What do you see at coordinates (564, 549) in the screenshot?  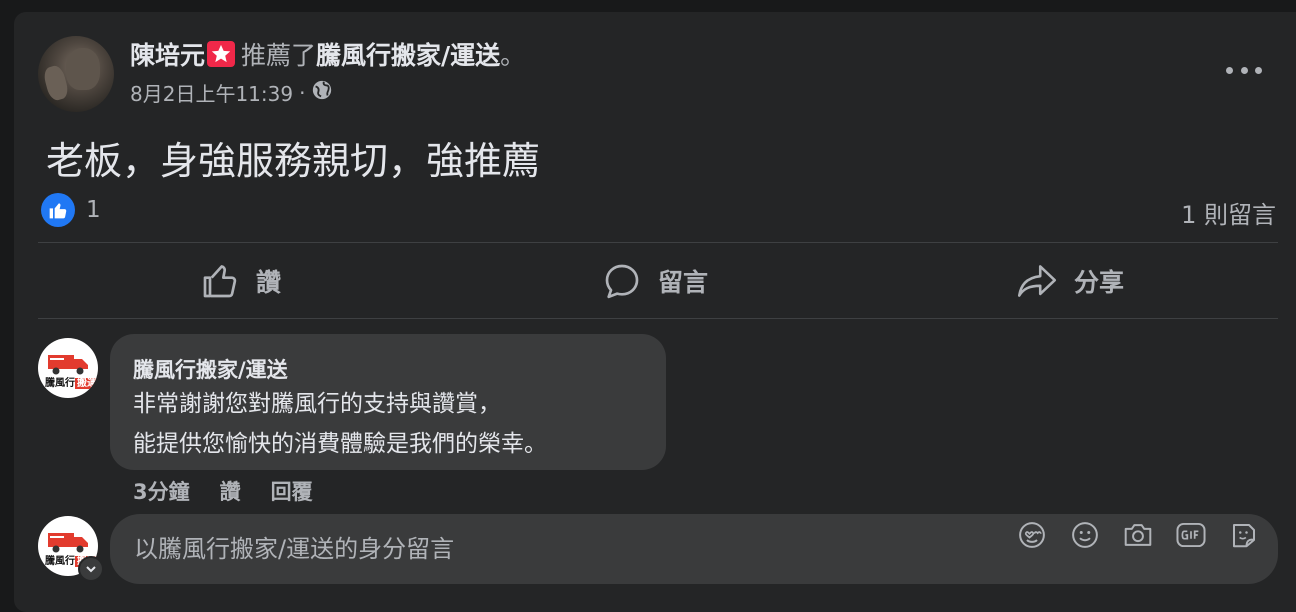 I see `comment-input` at bounding box center [564, 549].